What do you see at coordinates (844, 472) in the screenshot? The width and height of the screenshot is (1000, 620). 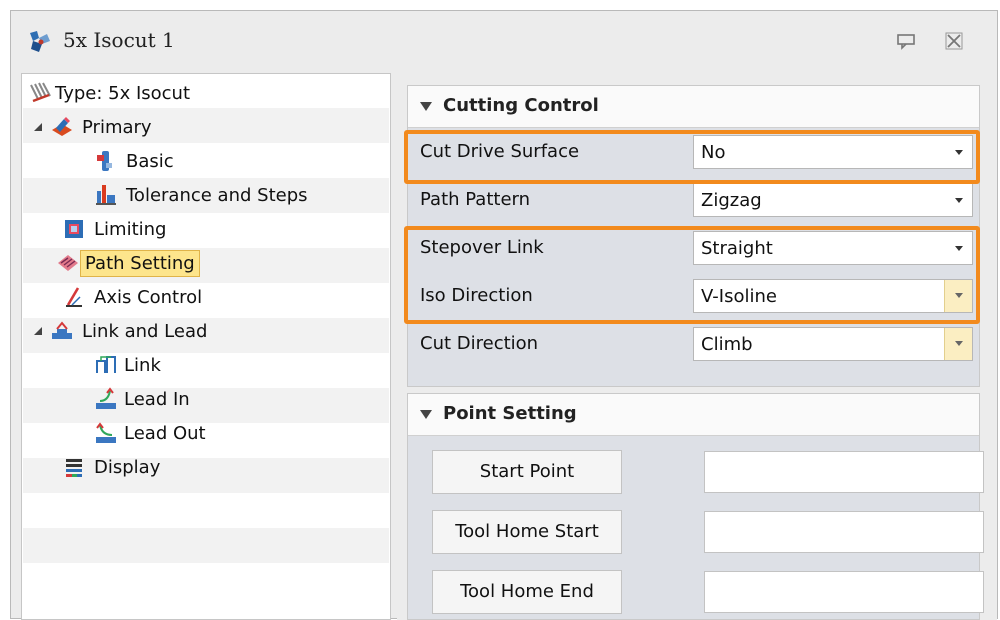 I see `start-point-field` at bounding box center [844, 472].